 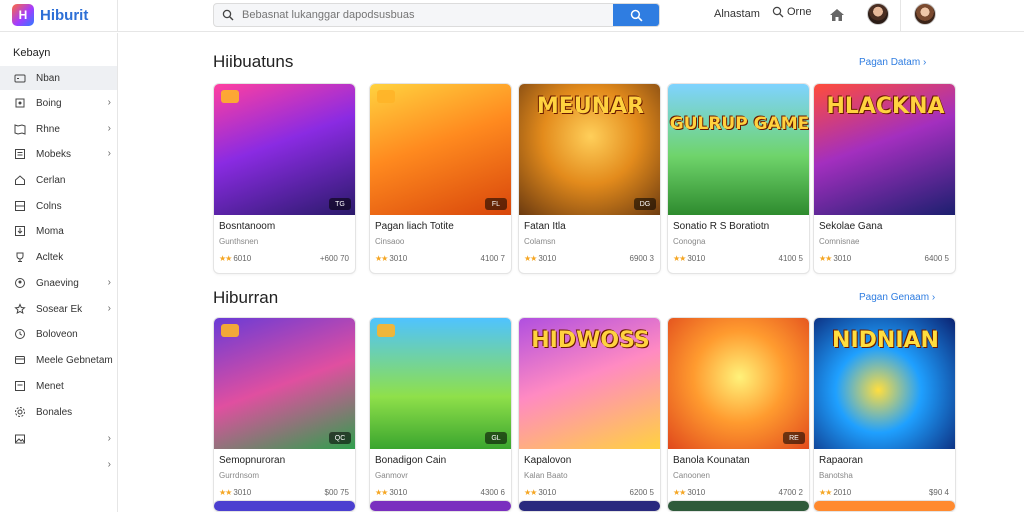 I want to click on sidebar-item: Meele Gebnetam, so click(x=58, y=360).